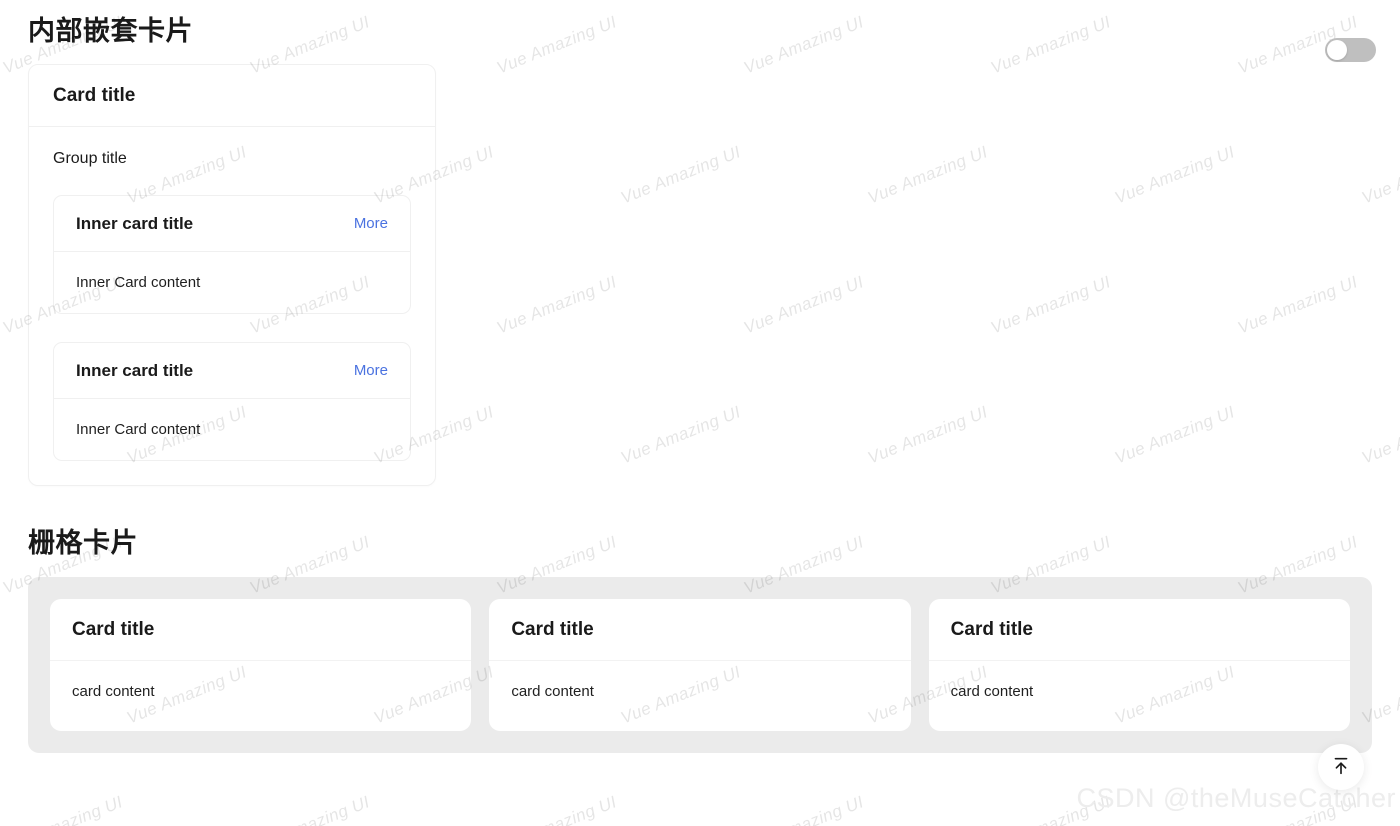 This screenshot has width=1400, height=826. What do you see at coordinates (1337, 50) in the screenshot?
I see `theme-toggle-knob` at bounding box center [1337, 50].